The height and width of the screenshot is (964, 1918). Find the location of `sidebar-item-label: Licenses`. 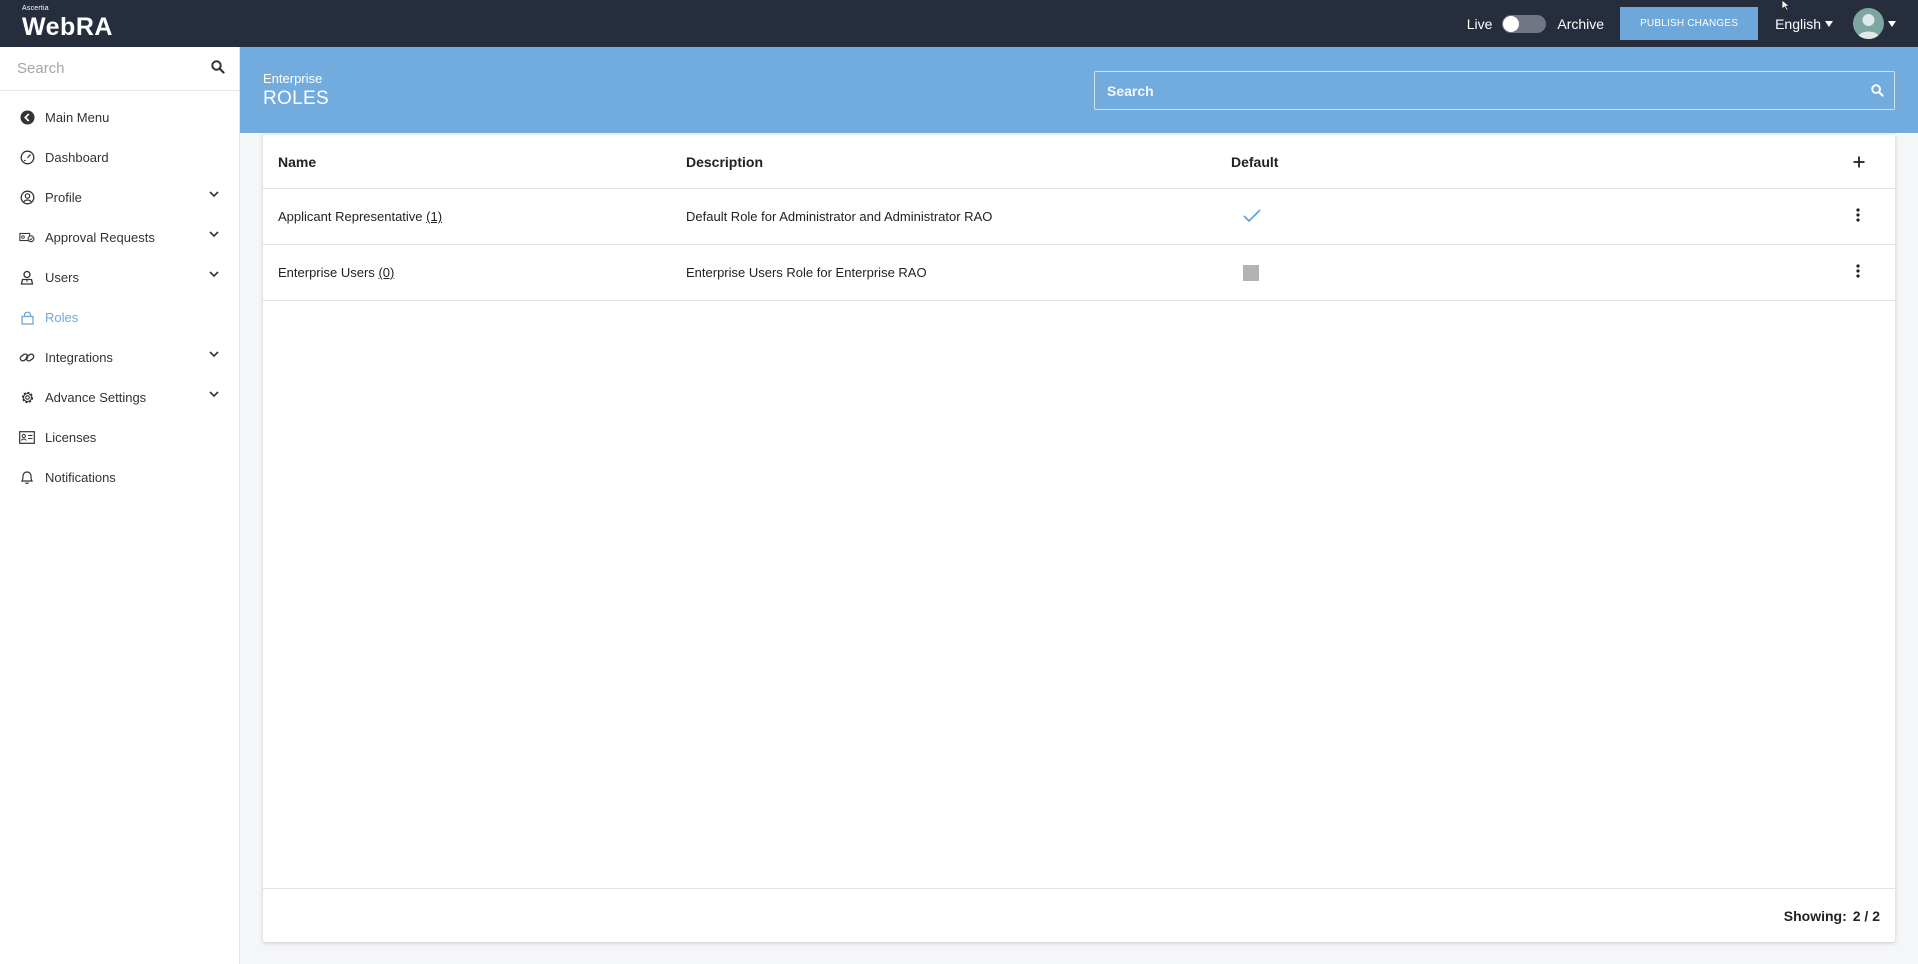

sidebar-item-label: Licenses is located at coordinates (71, 437).